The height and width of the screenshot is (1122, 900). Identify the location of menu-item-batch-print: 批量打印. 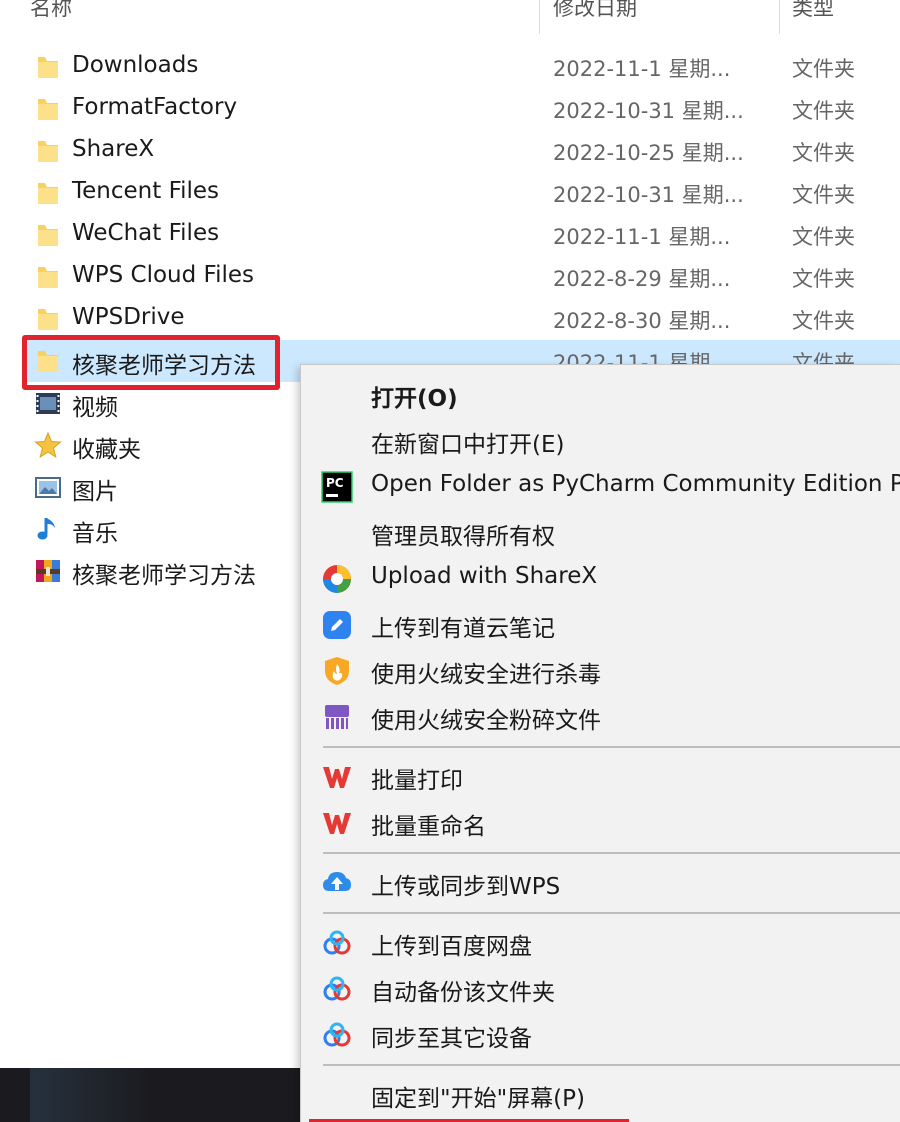
(600, 776).